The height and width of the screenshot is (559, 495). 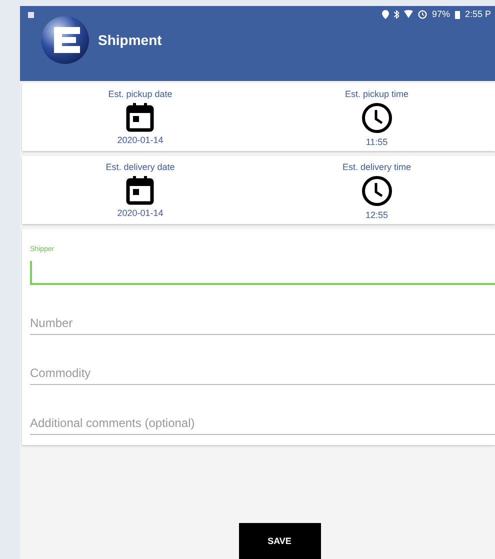 What do you see at coordinates (422, 14) in the screenshot?
I see `alarm-icon` at bounding box center [422, 14].